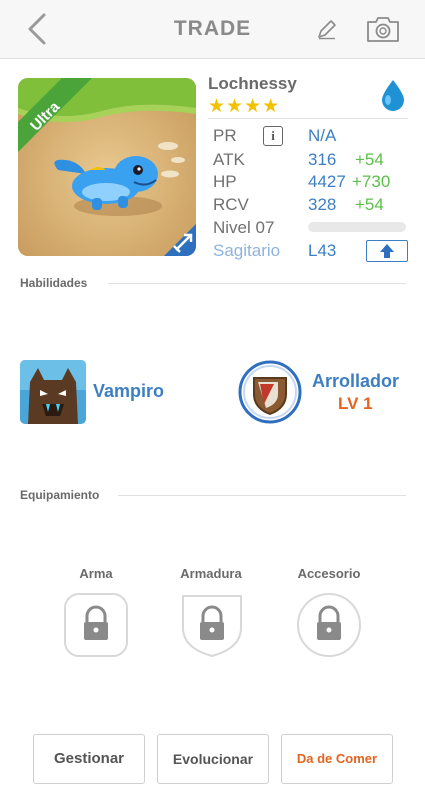 This screenshot has height=800, width=425. What do you see at coordinates (371, 181) in the screenshot?
I see `hp-bonus: +730` at bounding box center [371, 181].